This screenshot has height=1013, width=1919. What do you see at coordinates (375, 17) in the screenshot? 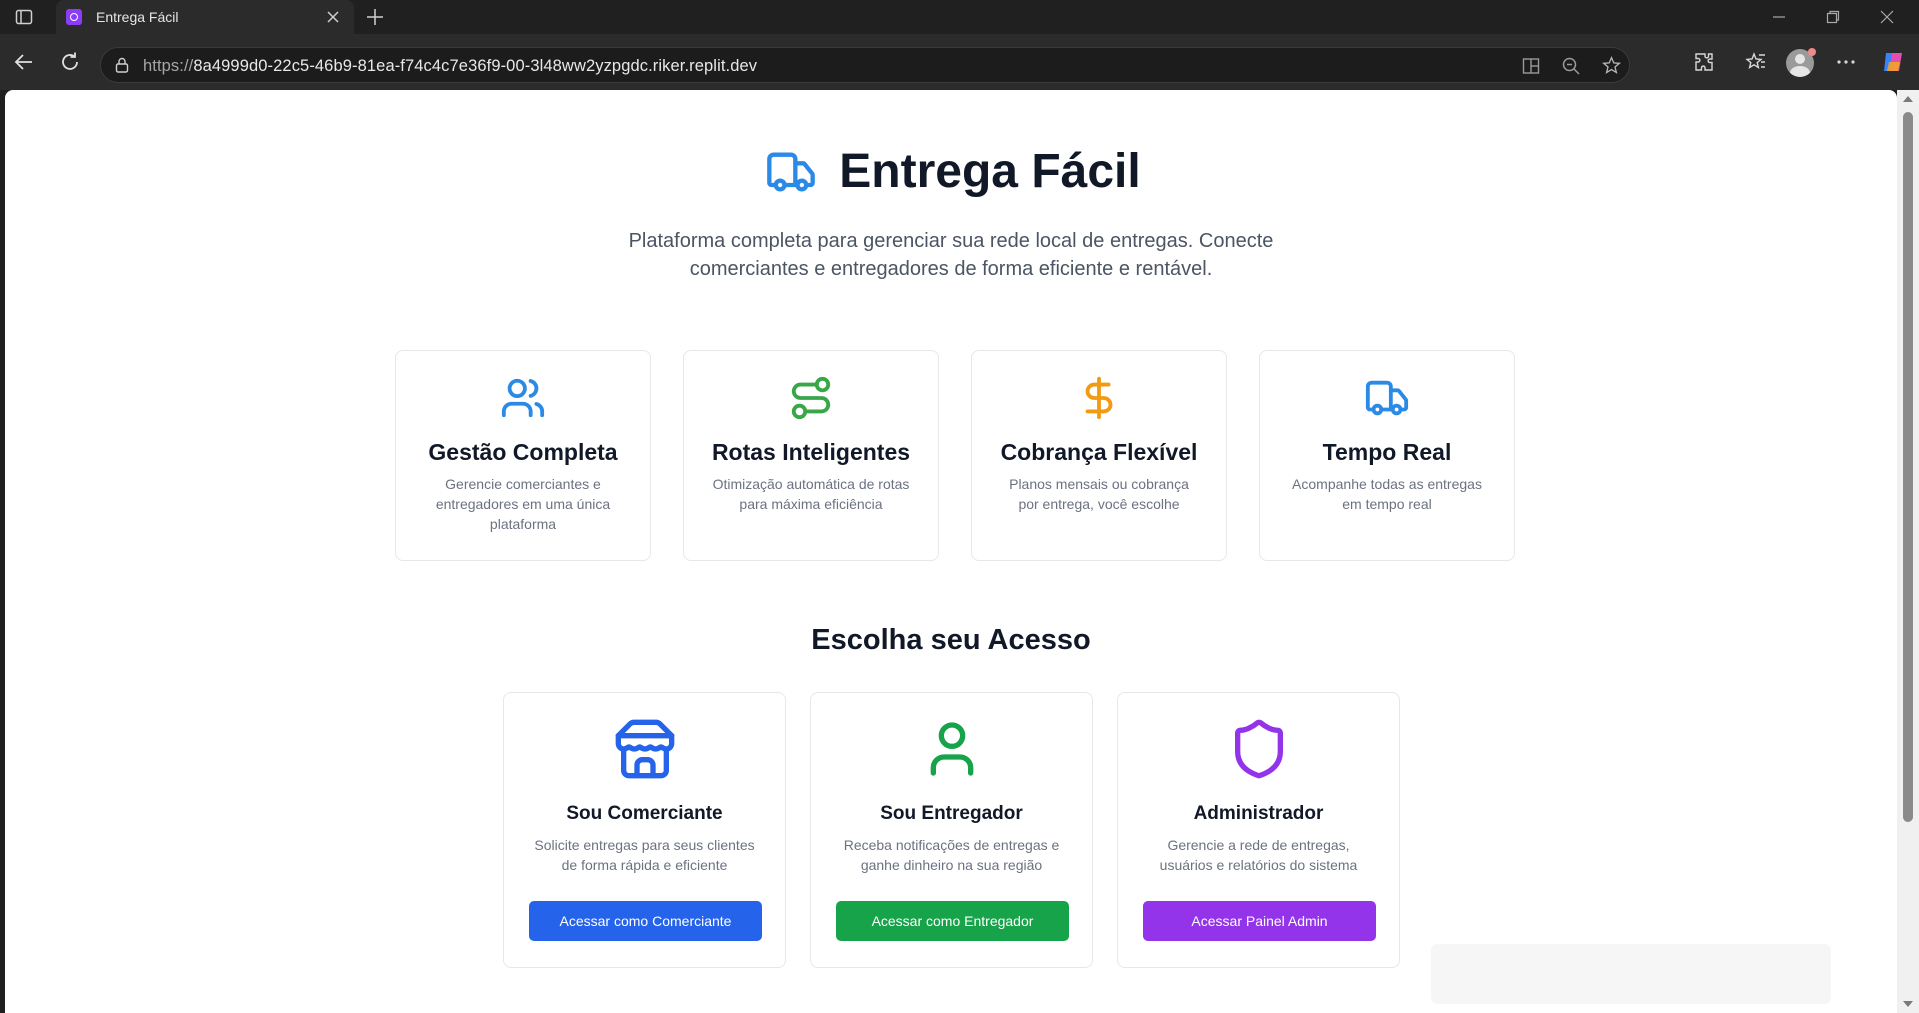
I see `plus-icon` at bounding box center [375, 17].